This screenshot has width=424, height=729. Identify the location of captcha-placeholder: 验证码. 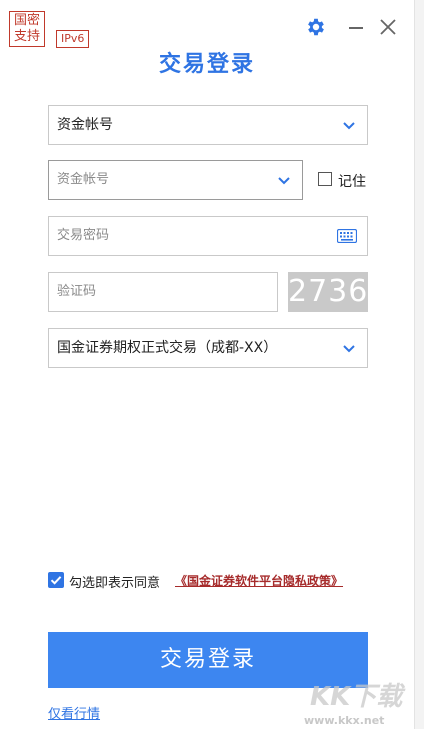
(77, 291).